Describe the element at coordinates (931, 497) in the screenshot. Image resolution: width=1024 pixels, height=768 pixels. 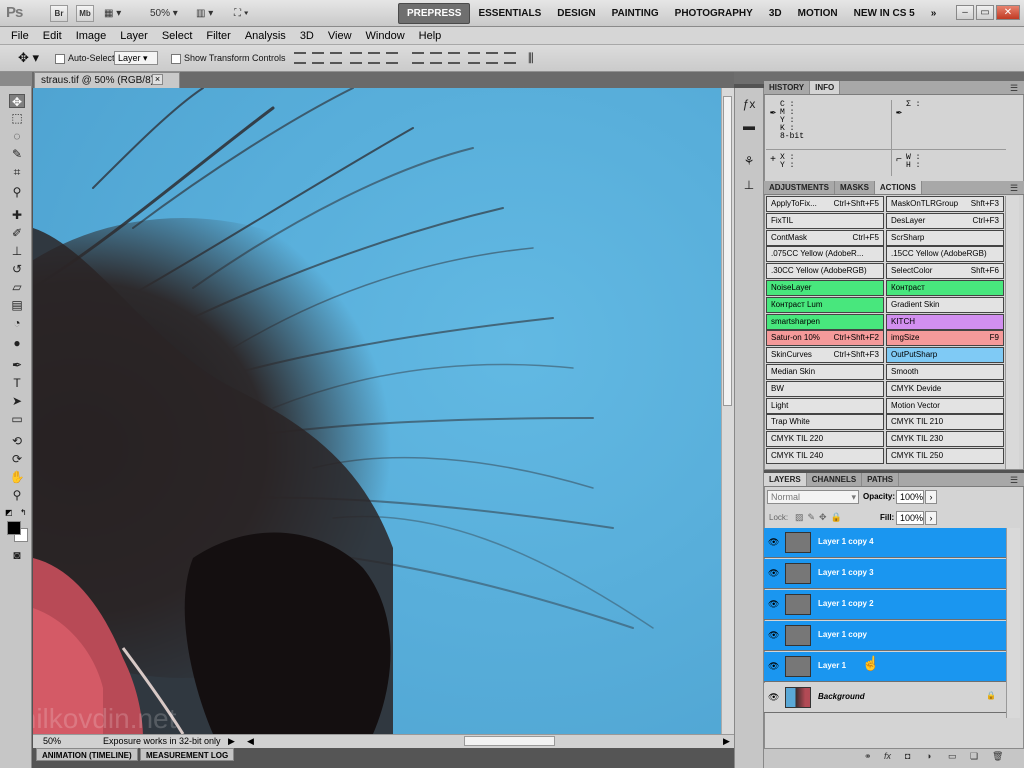
I see `opacity-slider-arrow-icon: ›` at that location.